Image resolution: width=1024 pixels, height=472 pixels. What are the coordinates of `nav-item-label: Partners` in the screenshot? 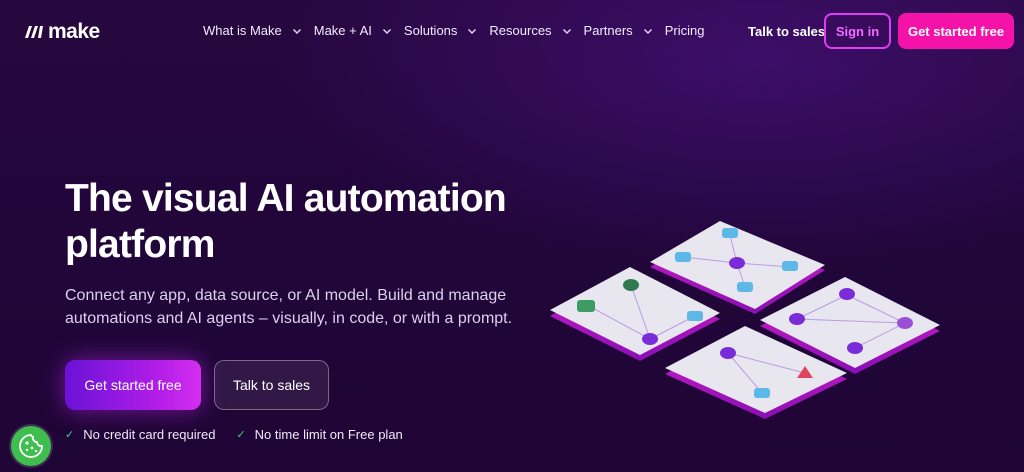 It's located at (608, 30).